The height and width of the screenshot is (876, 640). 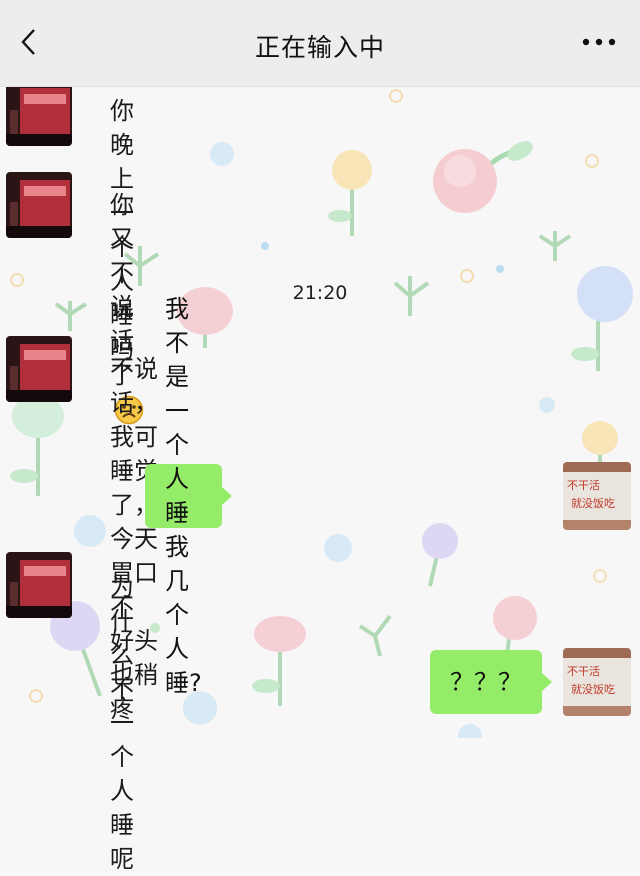 I want to click on message-text: 我不是一个人睡 我几个人睡?, so click(x=183, y=496).